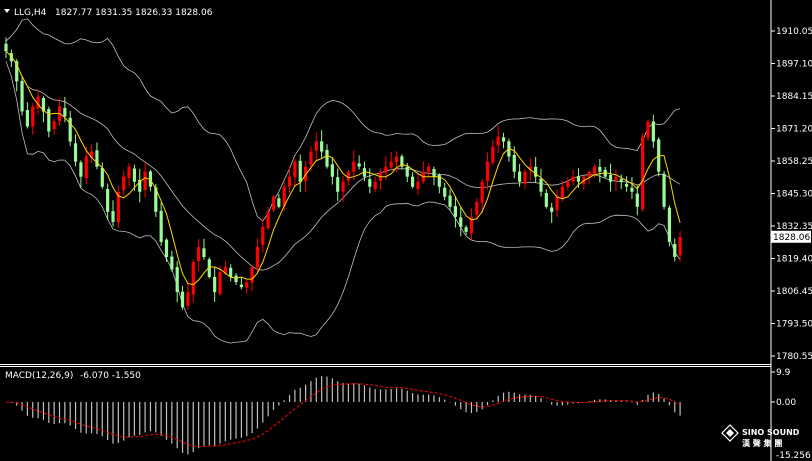 Image resolution: width=812 pixels, height=461 pixels. Describe the element at coordinates (794, 97) in the screenshot. I see `price-tick-label: 1884.15` at that location.